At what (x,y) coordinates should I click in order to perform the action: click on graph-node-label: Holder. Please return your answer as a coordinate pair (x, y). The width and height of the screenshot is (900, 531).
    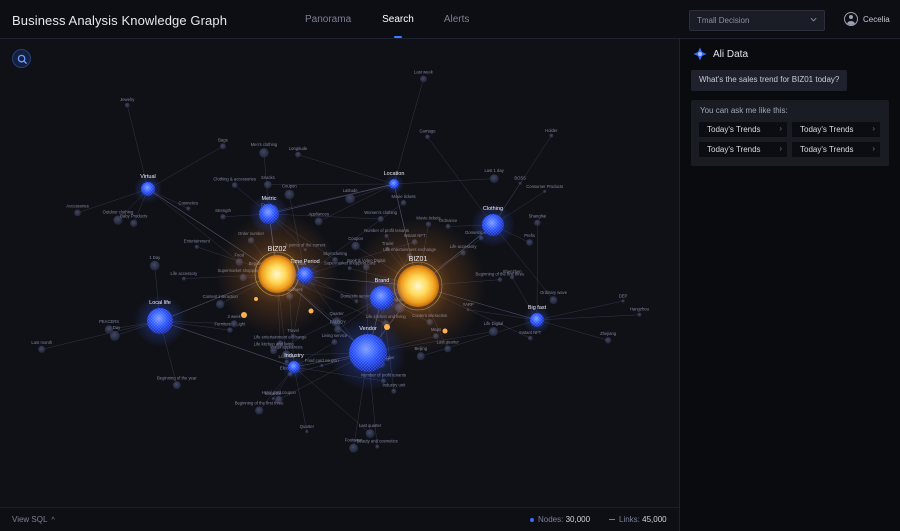
    Looking at the image, I should click on (551, 130).